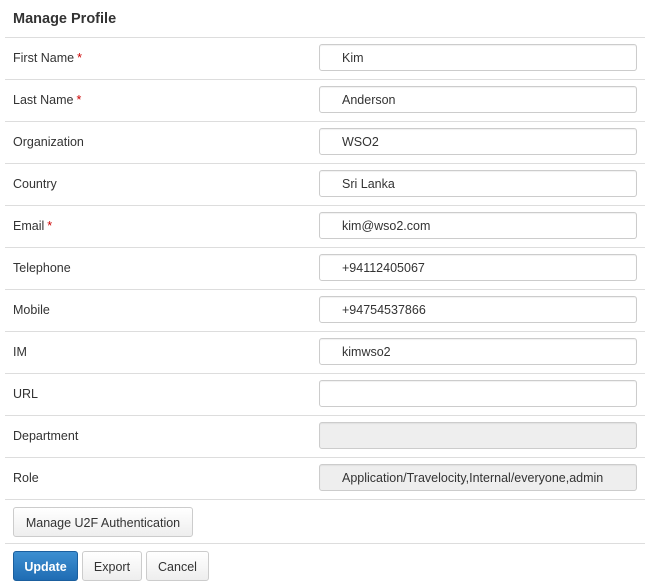 The height and width of the screenshot is (588, 652). Describe the element at coordinates (48, 142) in the screenshot. I see `organization-label: Organization` at that location.